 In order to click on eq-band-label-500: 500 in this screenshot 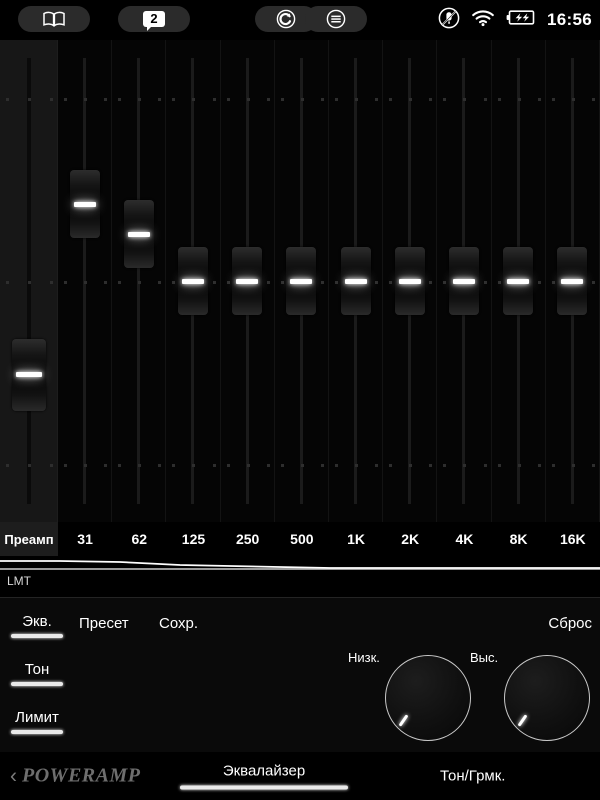, I will do `click(301, 539)`.